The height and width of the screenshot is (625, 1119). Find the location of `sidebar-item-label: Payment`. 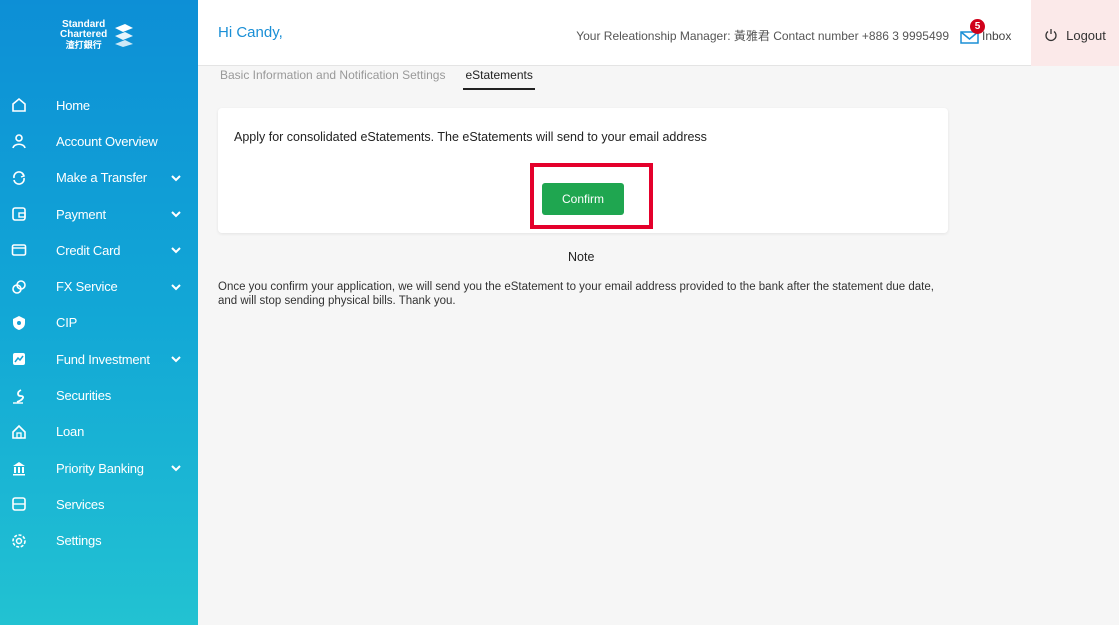

sidebar-item-label: Payment is located at coordinates (81, 214).